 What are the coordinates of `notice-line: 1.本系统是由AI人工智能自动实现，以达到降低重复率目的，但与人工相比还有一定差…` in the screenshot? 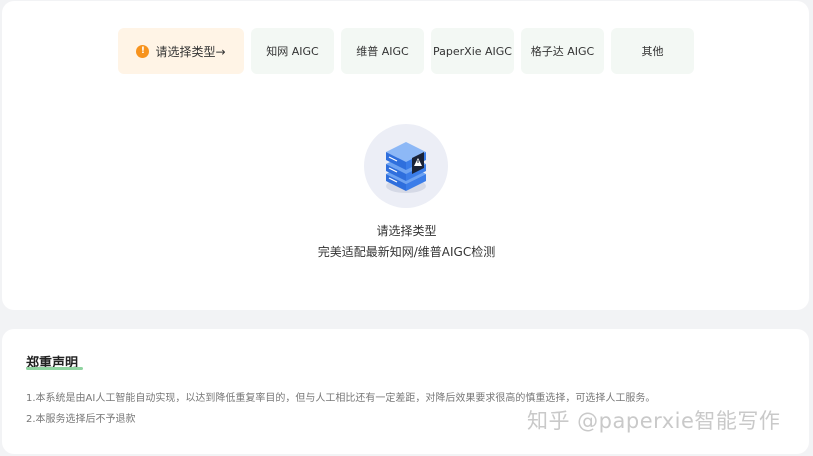 It's located at (341, 398).